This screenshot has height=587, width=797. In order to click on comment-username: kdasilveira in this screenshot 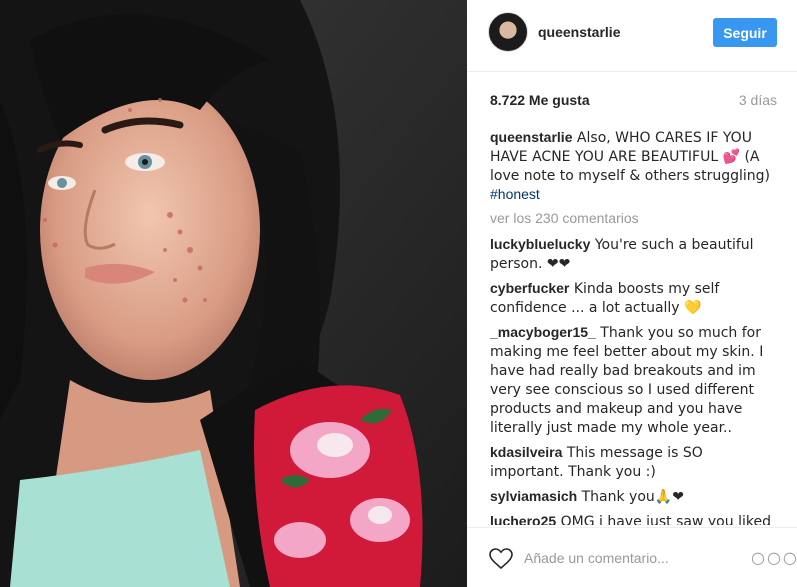, I will do `click(526, 452)`.